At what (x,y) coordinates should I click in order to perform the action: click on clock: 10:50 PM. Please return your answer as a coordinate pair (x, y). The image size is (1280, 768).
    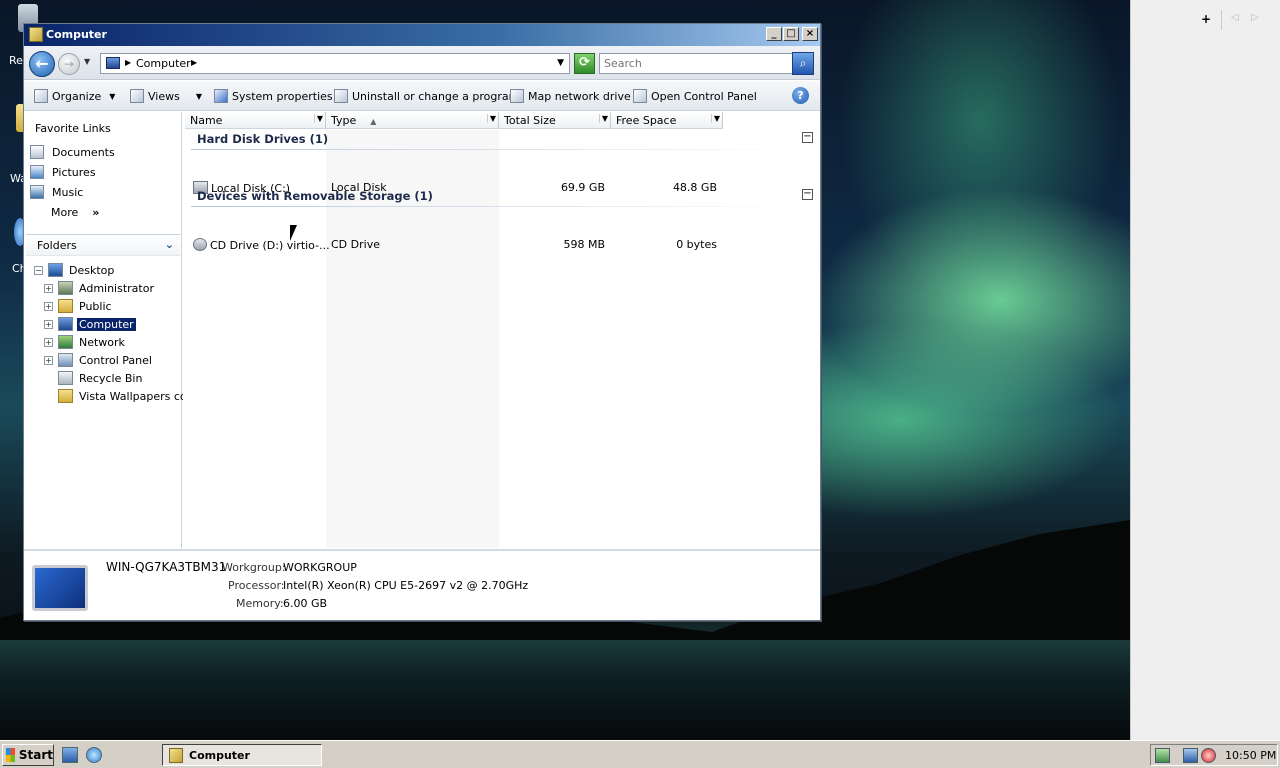
    Looking at the image, I should click on (1250, 755).